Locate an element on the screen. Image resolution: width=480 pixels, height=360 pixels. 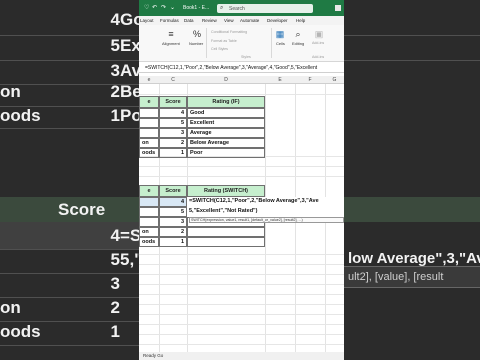
conditional-formatting-button: Conditional Formatting is located at coordinates (229, 32).